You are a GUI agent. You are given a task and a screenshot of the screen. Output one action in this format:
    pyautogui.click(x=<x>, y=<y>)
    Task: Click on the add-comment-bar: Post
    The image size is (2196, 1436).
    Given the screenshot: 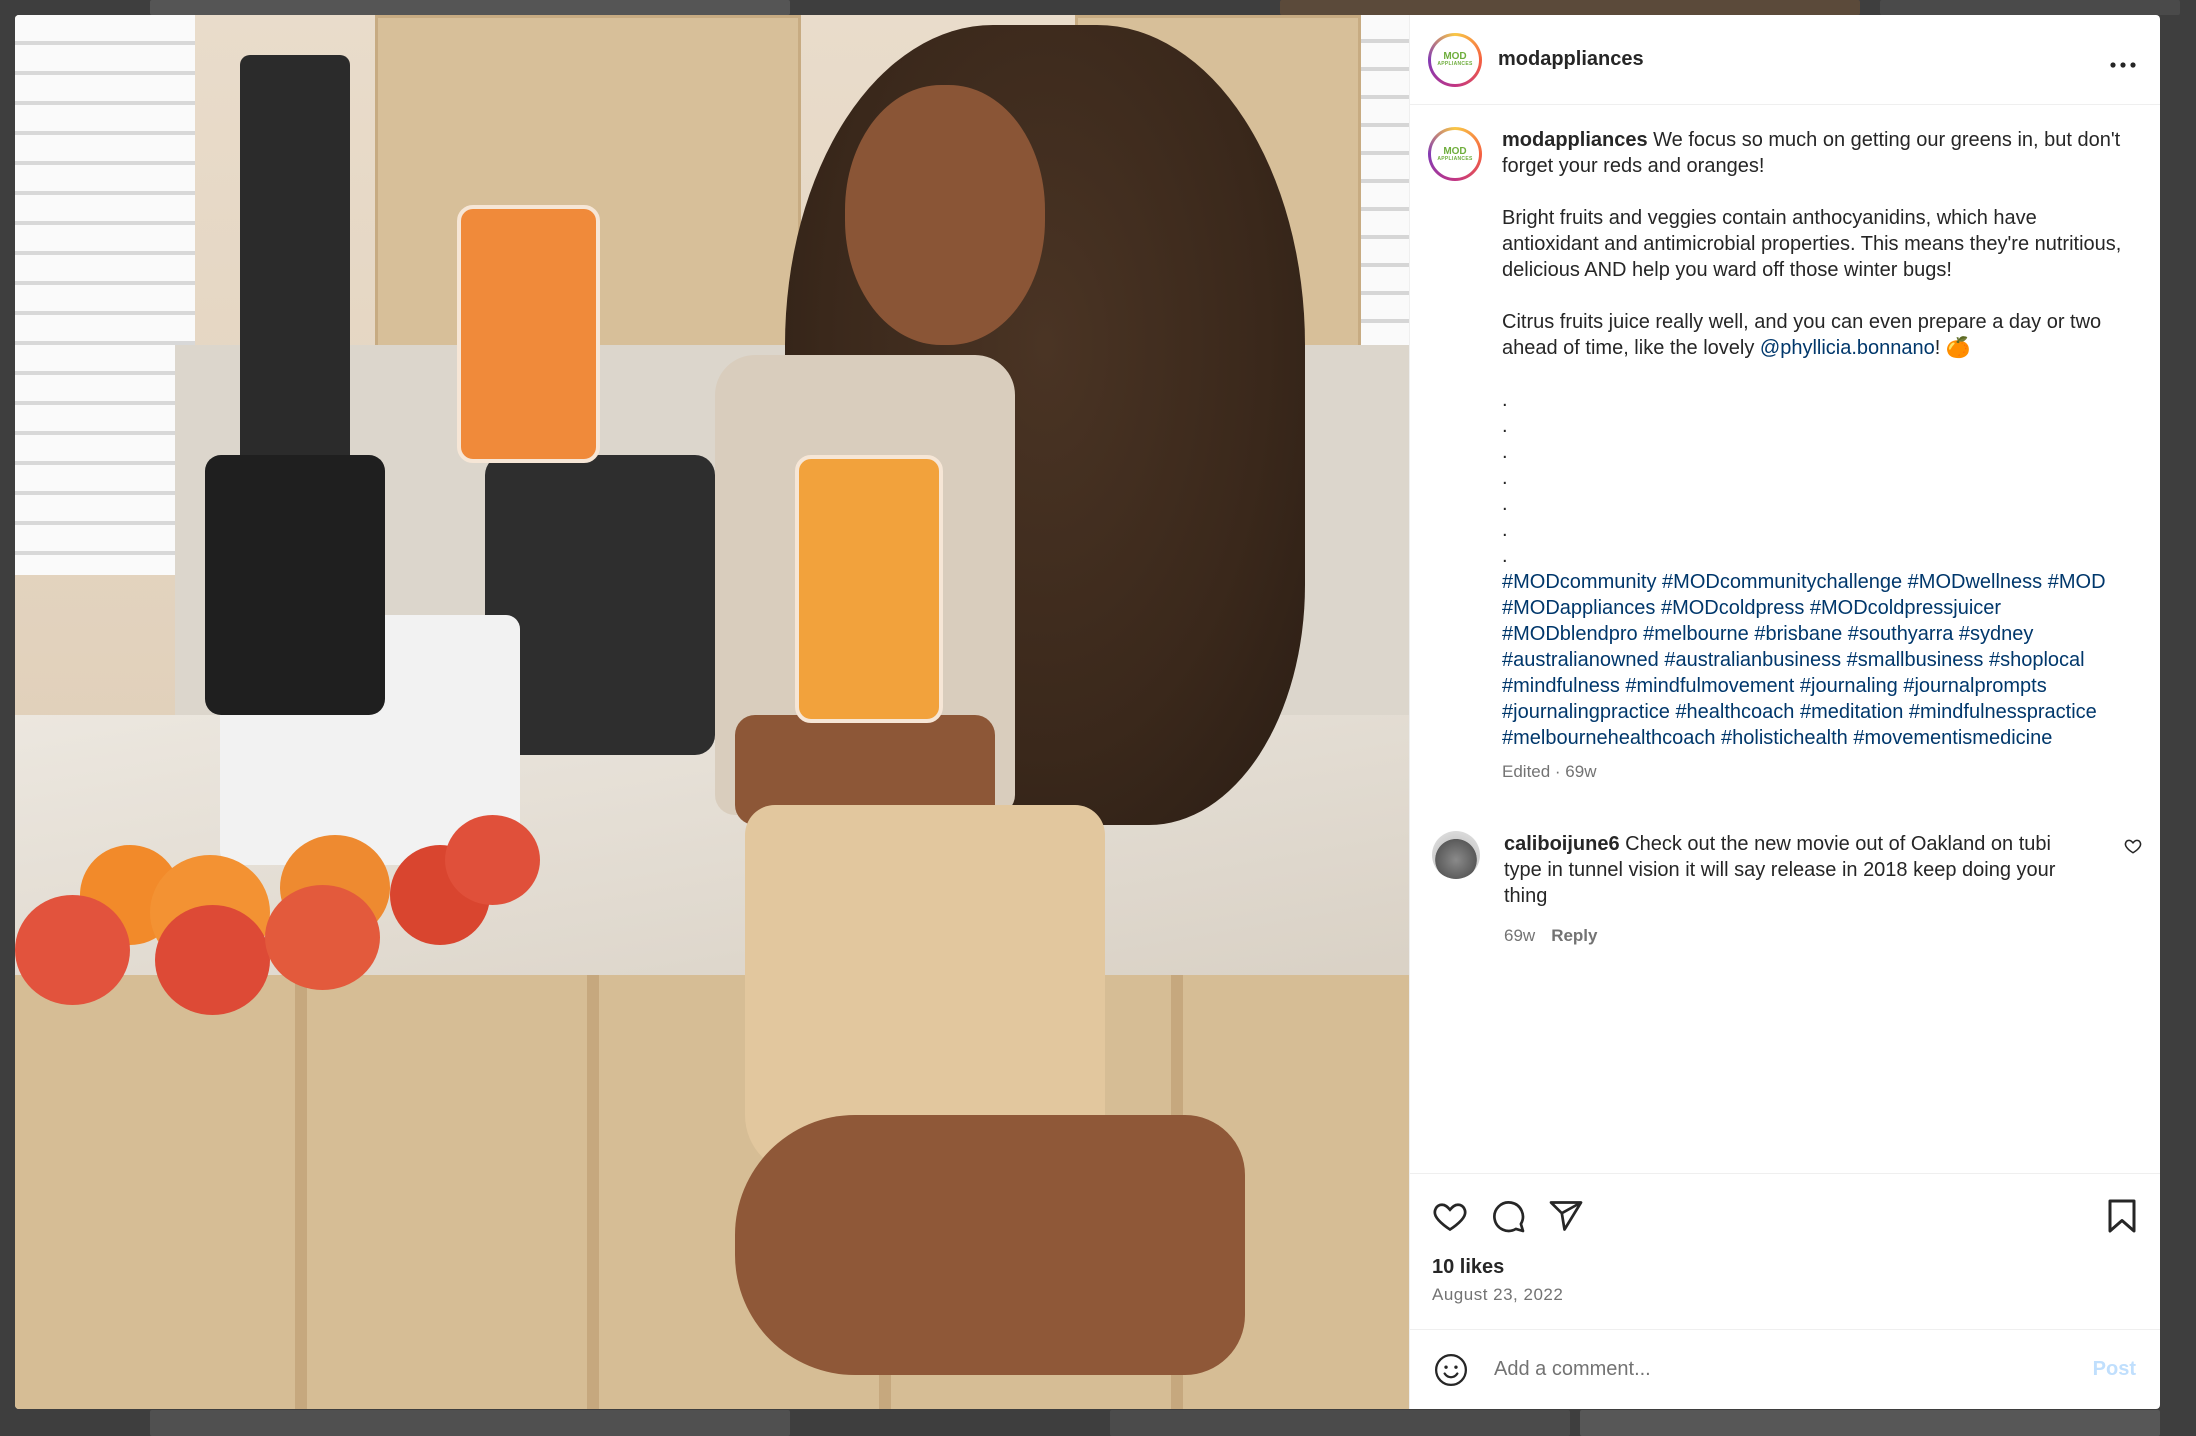 What is the action you would take?
    pyautogui.click(x=1785, y=1369)
    